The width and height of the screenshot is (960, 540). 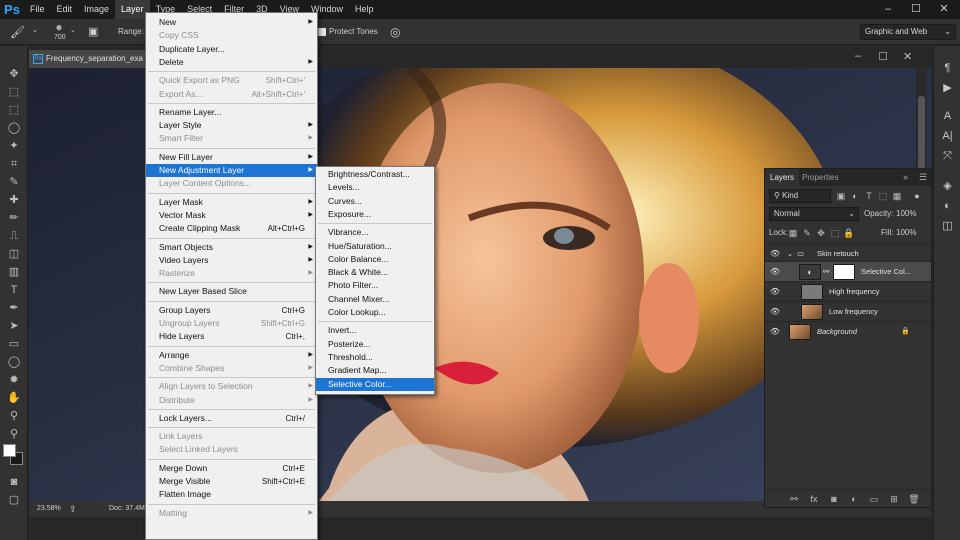 What do you see at coordinates (947, 68) in the screenshot?
I see `paragraph-icon: ¶` at bounding box center [947, 68].